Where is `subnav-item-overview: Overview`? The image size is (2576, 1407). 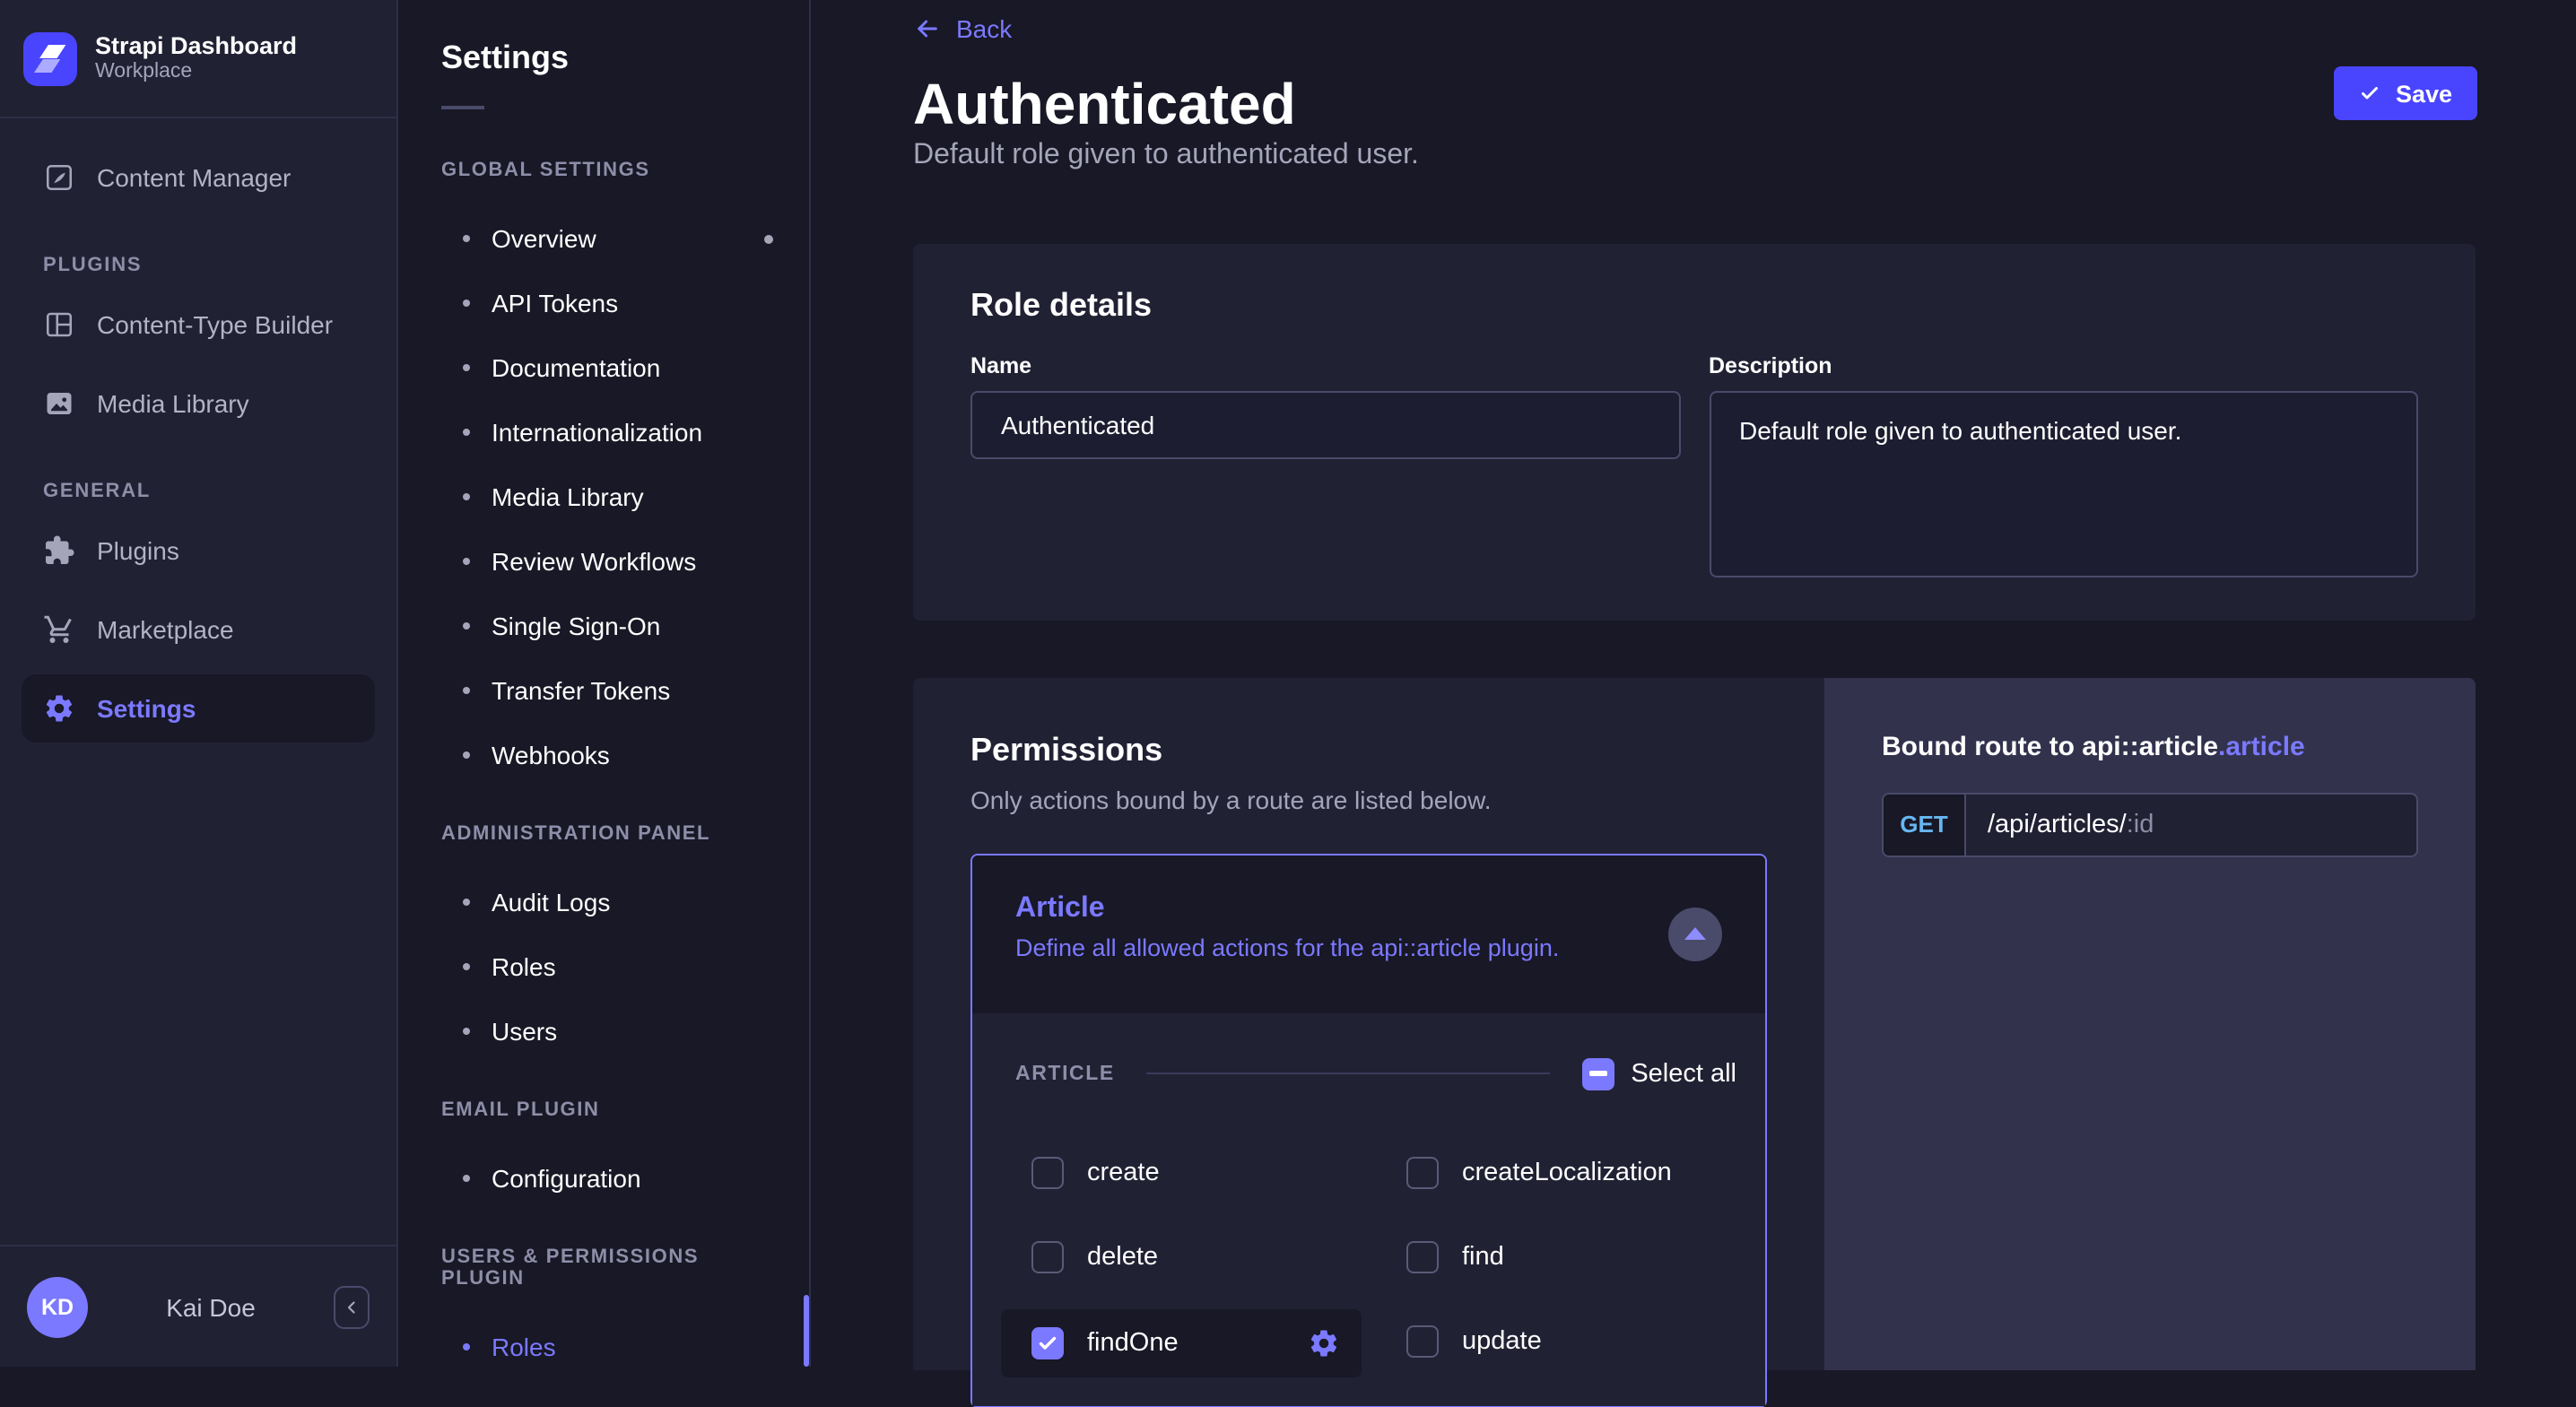 subnav-item-overview: Overview is located at coordinates (603, 239).